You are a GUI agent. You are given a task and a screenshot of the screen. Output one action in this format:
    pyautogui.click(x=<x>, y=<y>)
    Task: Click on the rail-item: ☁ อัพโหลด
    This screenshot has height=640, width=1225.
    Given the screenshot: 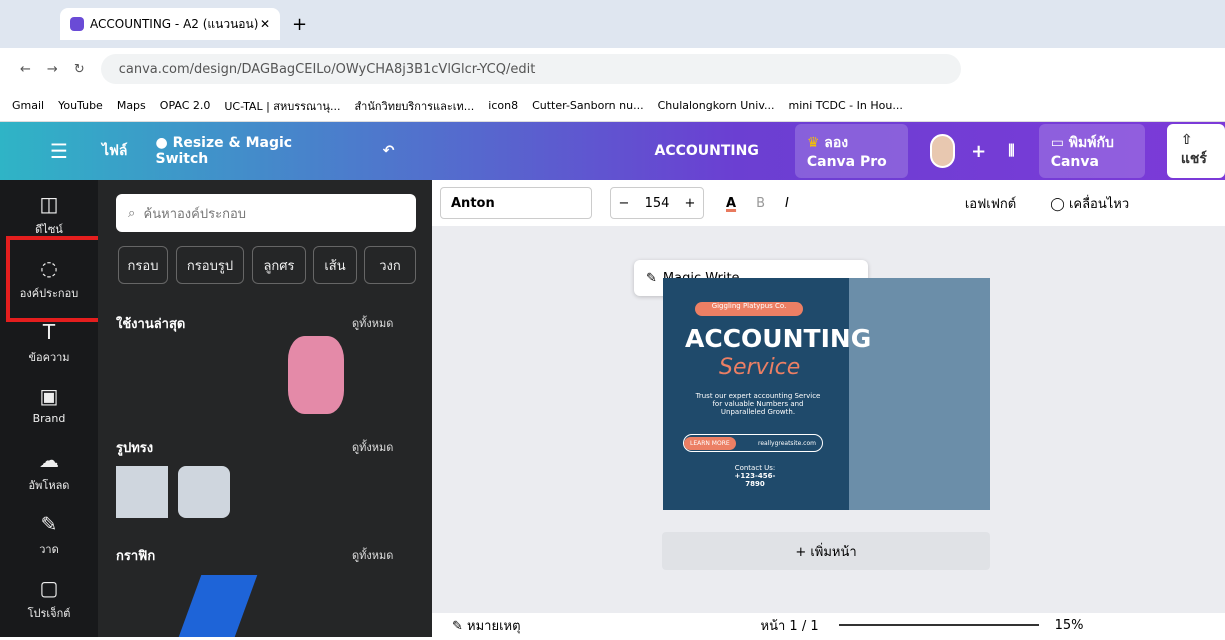 What is the action you would take?
    pyautogui.click(x=49, y=480)
    